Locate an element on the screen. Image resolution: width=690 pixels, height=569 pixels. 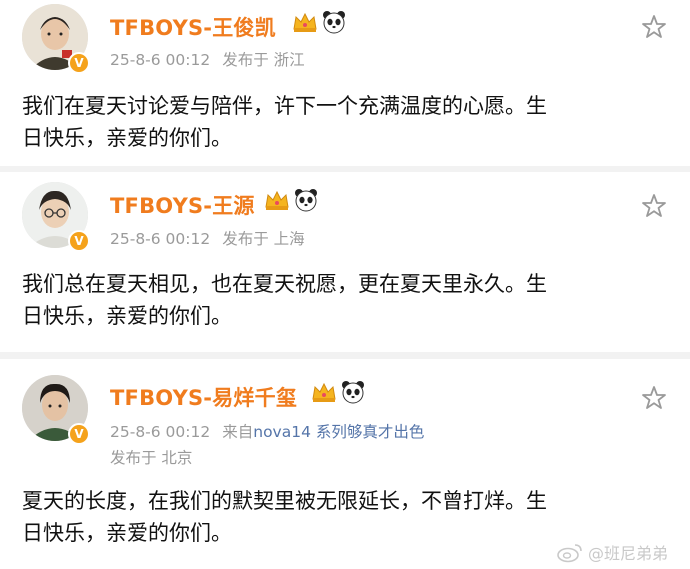
post-divider is located at coordinates (345, 355).